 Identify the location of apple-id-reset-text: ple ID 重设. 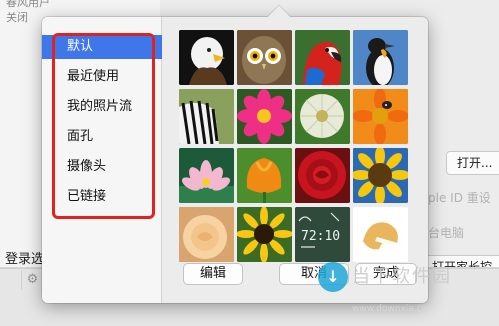
(459, 198).